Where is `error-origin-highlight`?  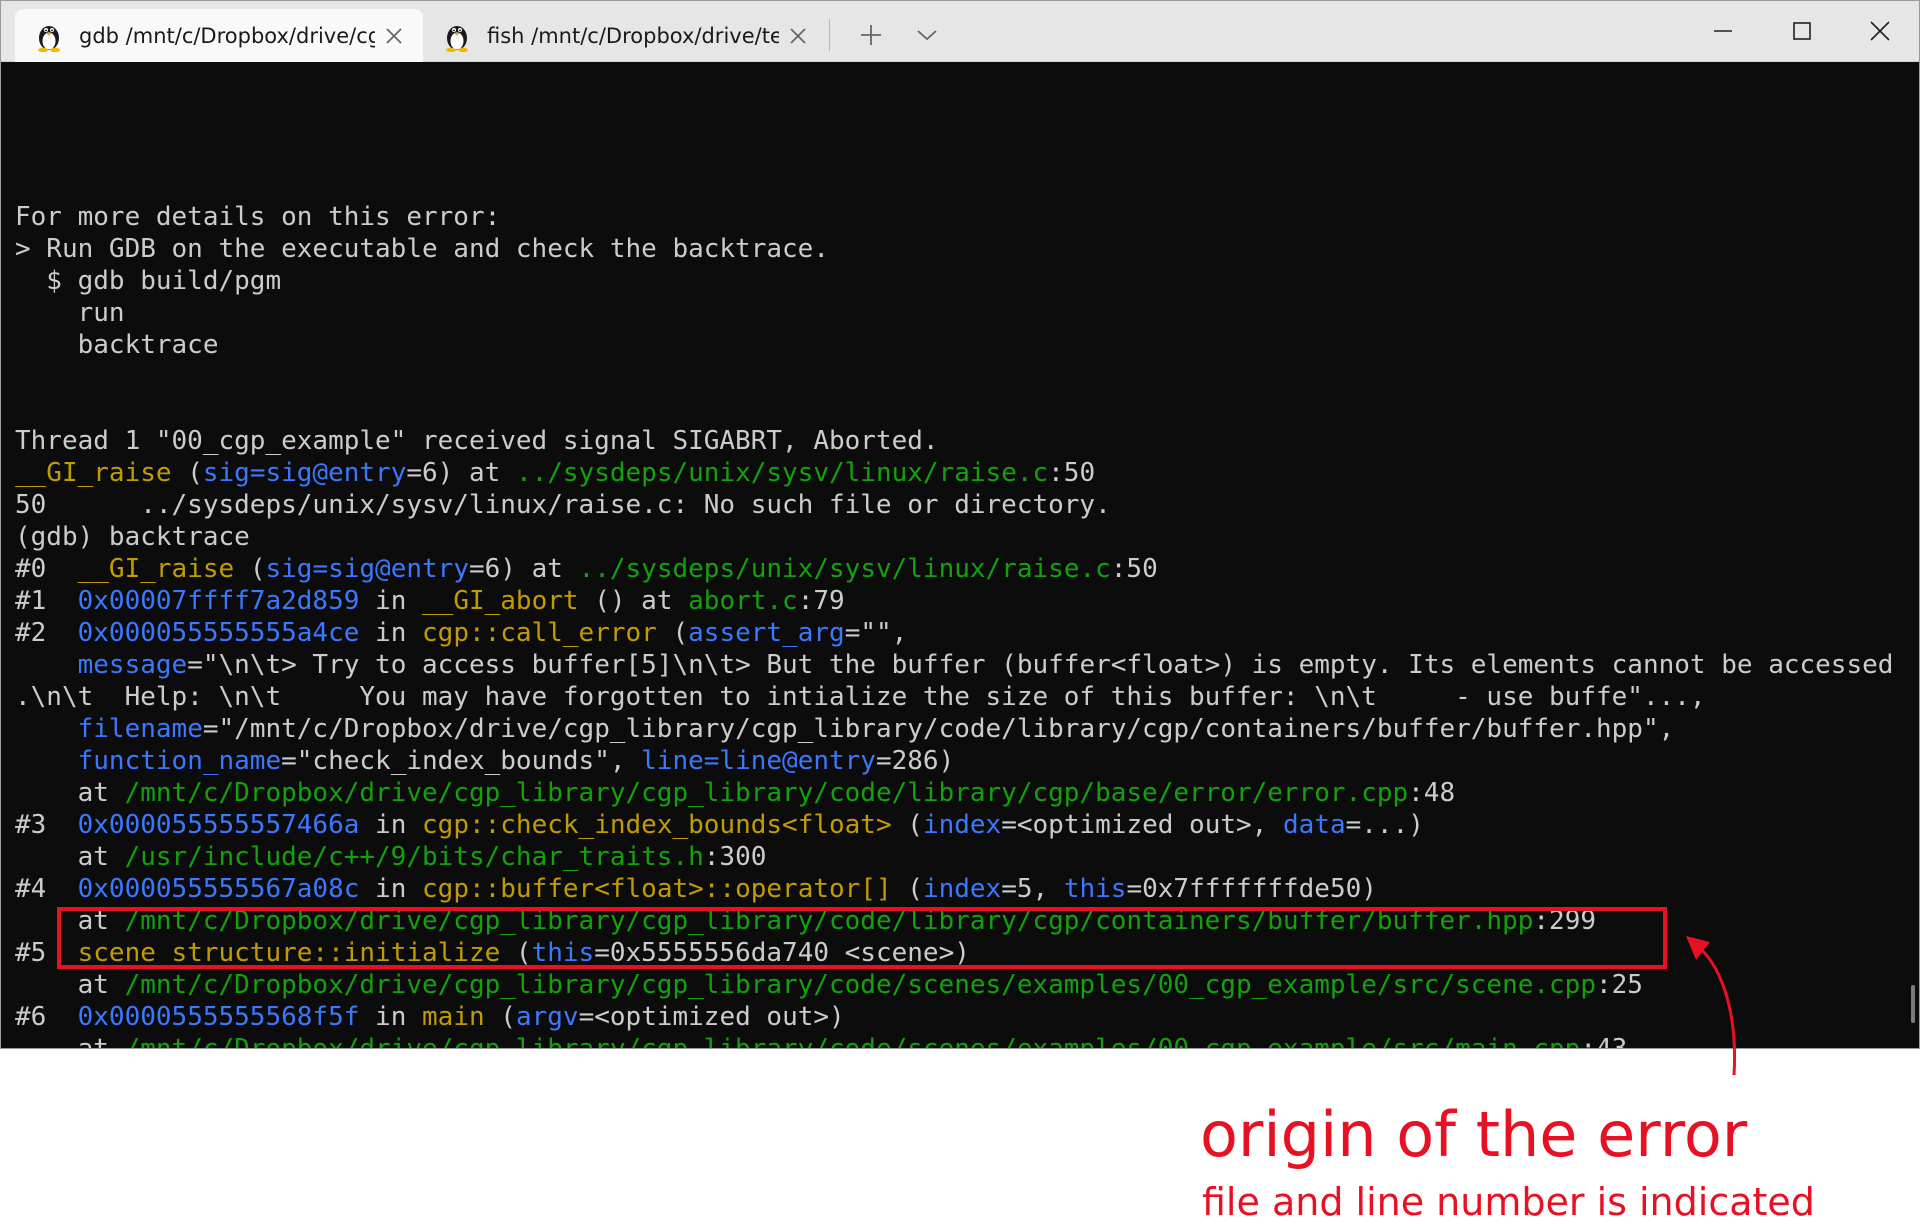 error-origin-highlight is located at coordinates (862, 938).